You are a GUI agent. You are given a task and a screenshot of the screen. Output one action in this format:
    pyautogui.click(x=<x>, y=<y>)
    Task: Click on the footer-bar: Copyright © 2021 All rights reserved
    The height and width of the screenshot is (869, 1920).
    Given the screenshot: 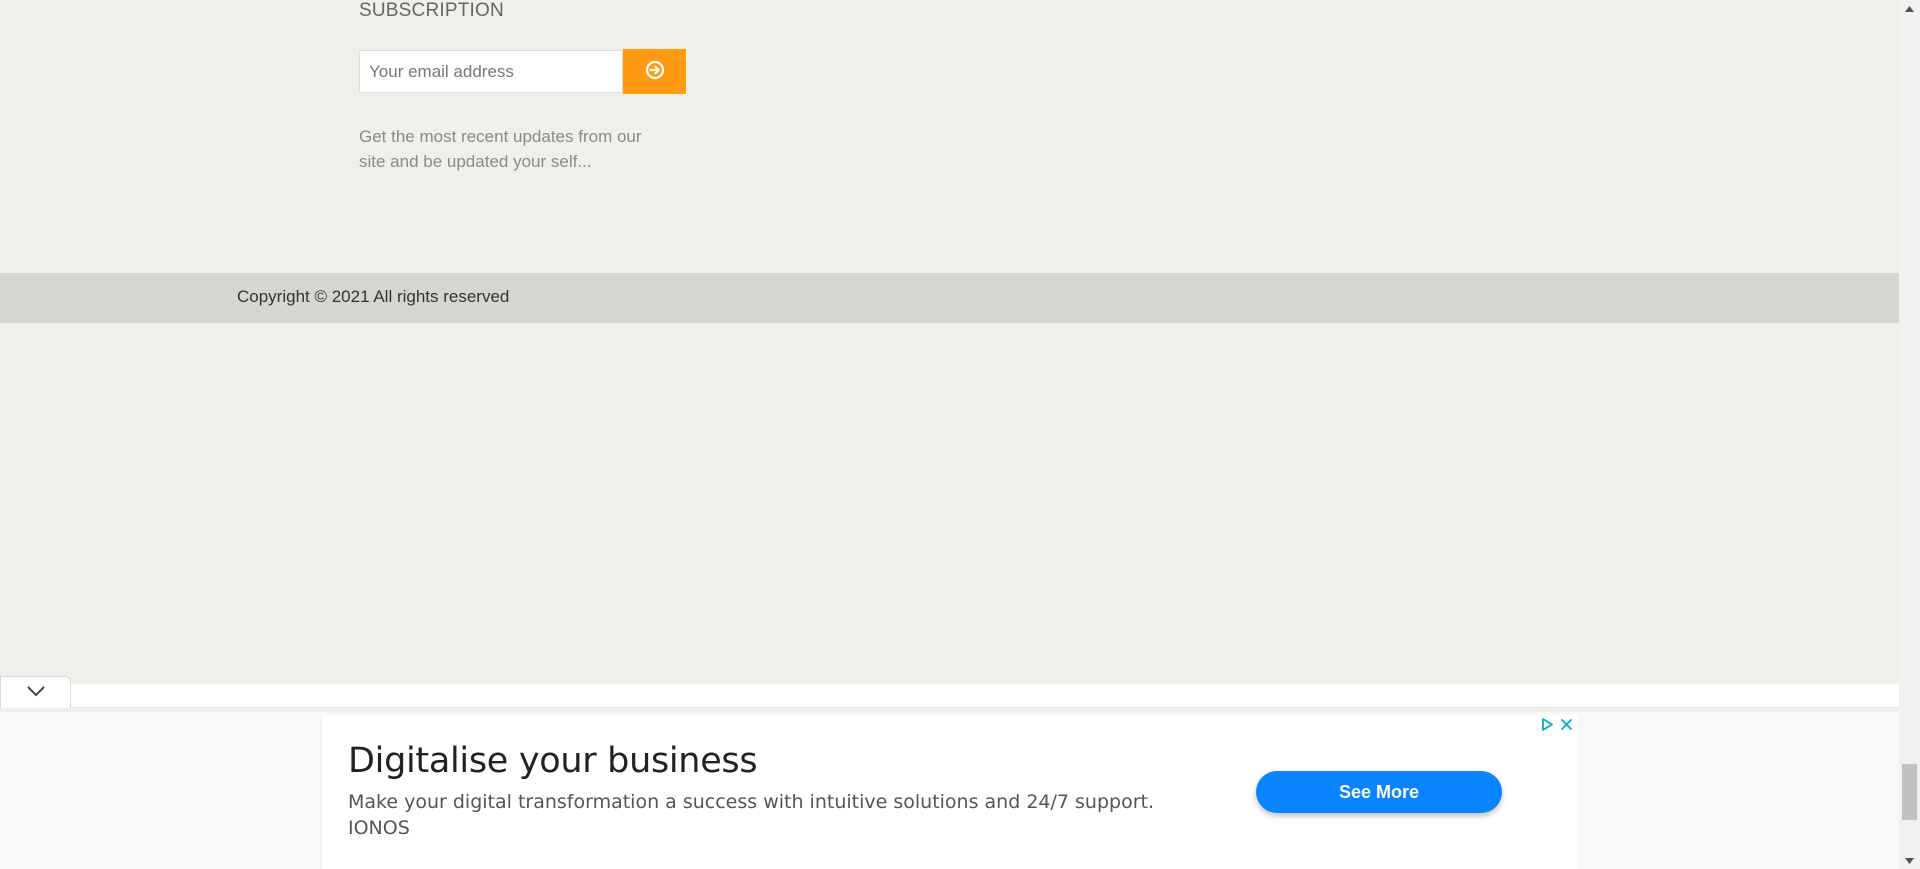 What is the action you would take?
    pyautogui.click(x=949, y=298)
    